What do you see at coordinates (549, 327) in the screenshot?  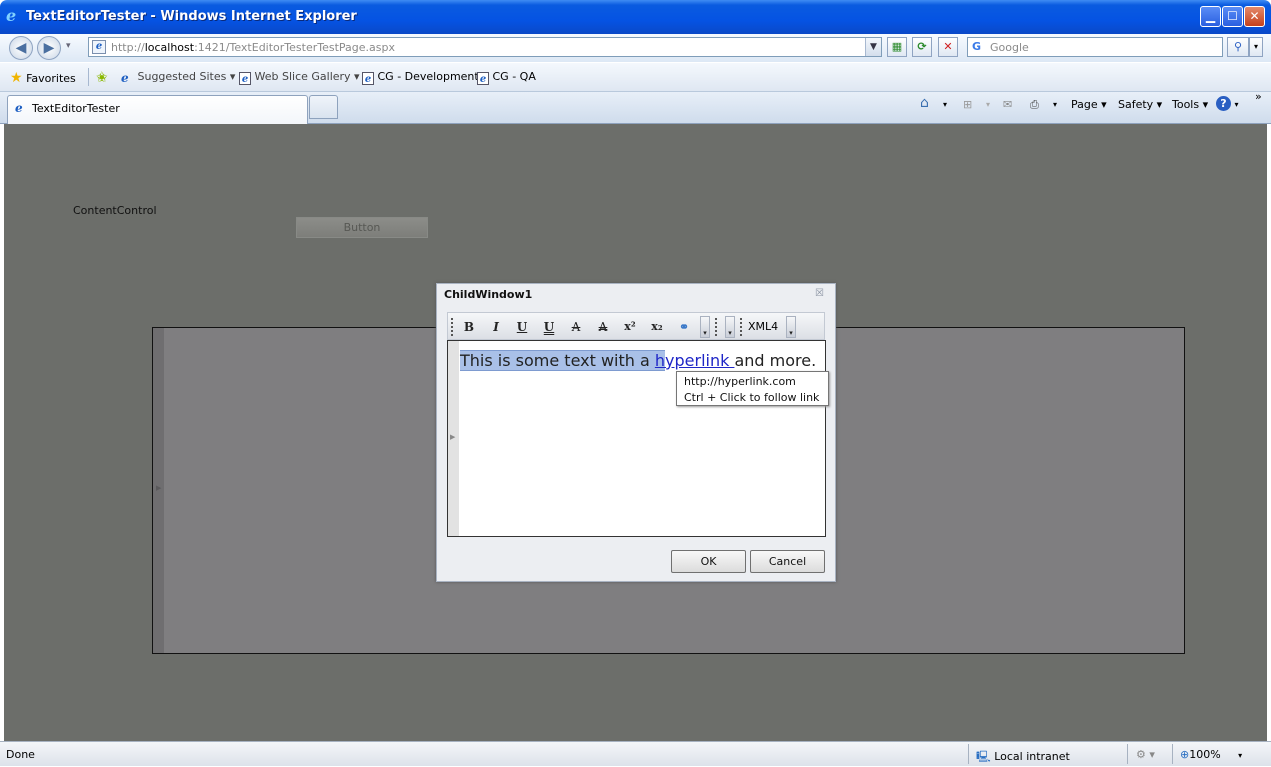 I see `double-underline-button: U` at bounding box center [549, 327].